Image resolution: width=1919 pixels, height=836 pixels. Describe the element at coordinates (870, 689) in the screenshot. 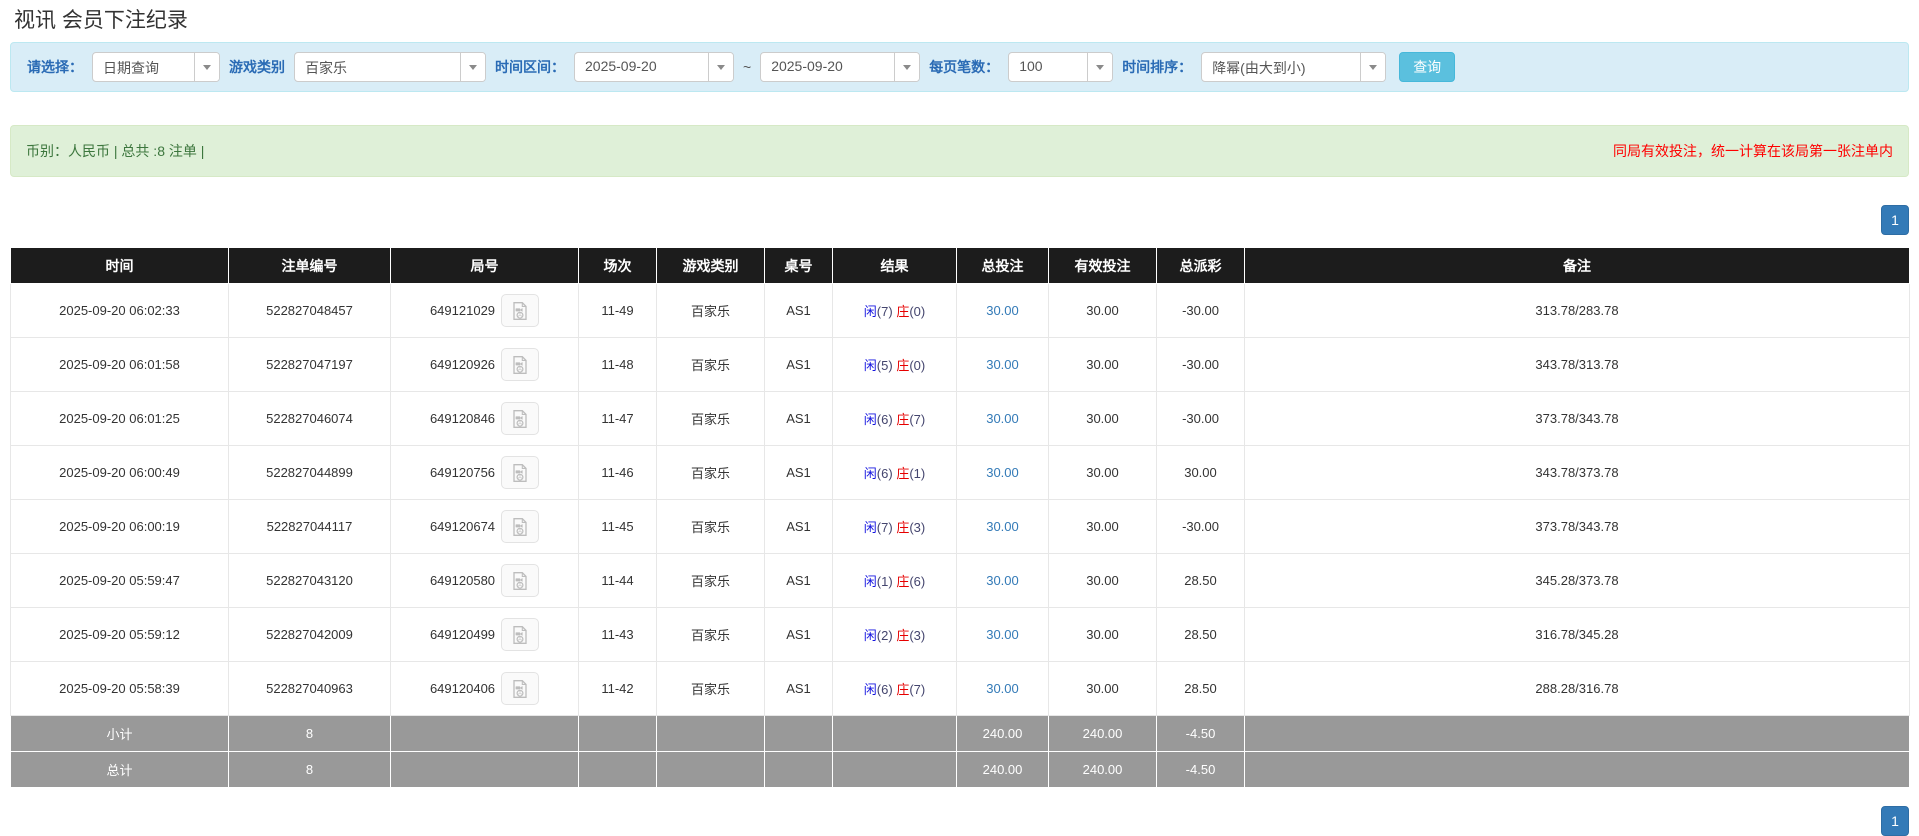

I see `result-player-label: 闲` at that location.